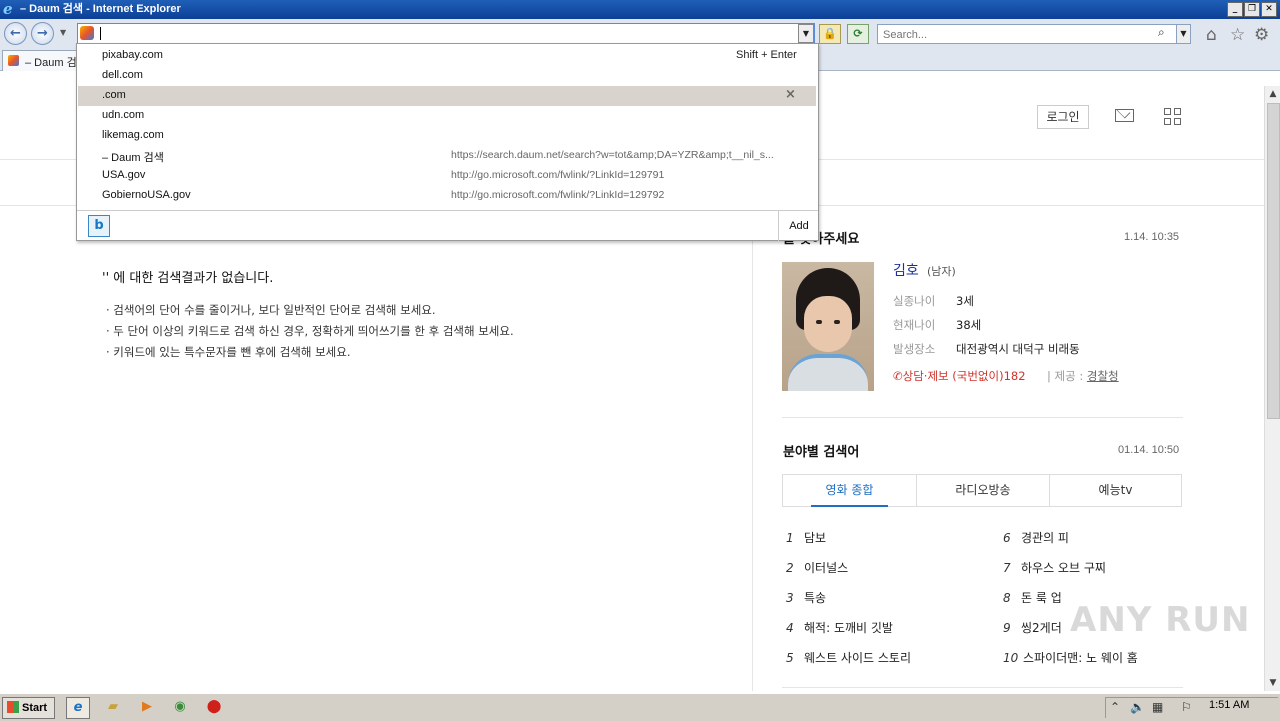  What do you see at coordinates (113, 707) in the screenshot?
I see `explorer-folder-icon: ▰` at bounding box center [113, 707].